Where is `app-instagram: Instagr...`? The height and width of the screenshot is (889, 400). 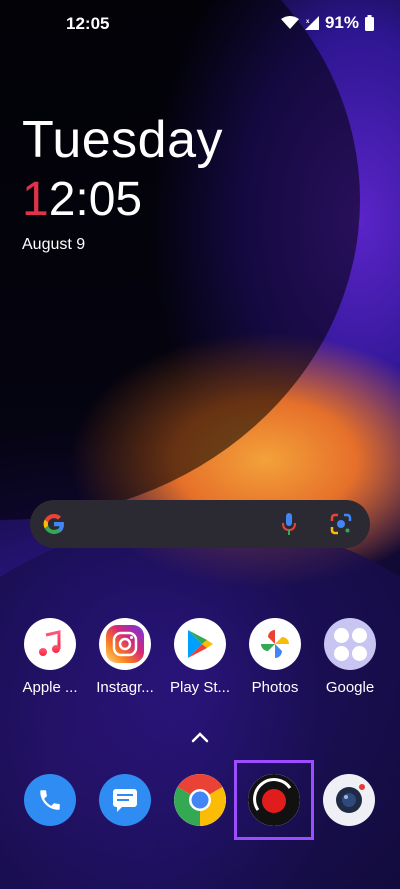
app-instagram: Instagr... is located at coordinates (125, 657).